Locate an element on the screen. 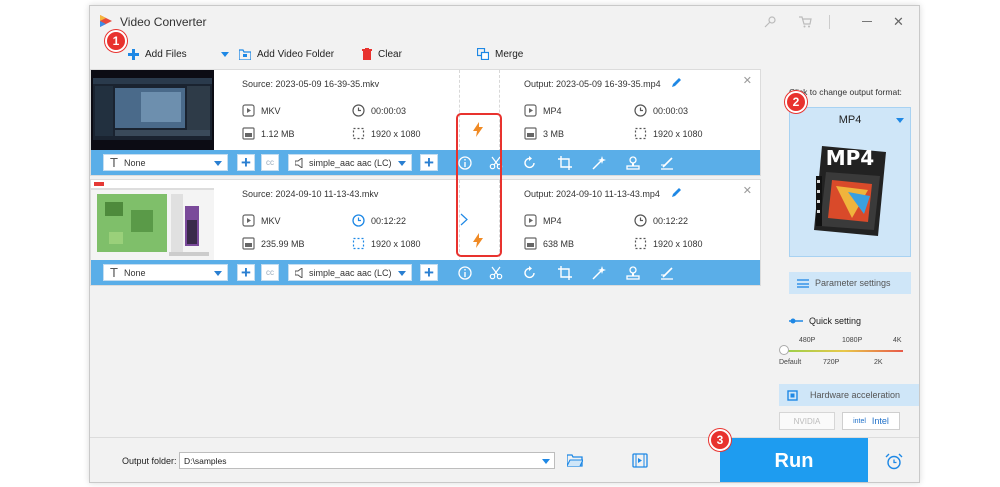 This screenshot has width=1000, height=487. slider-icon is located at coordinates (796, 321).